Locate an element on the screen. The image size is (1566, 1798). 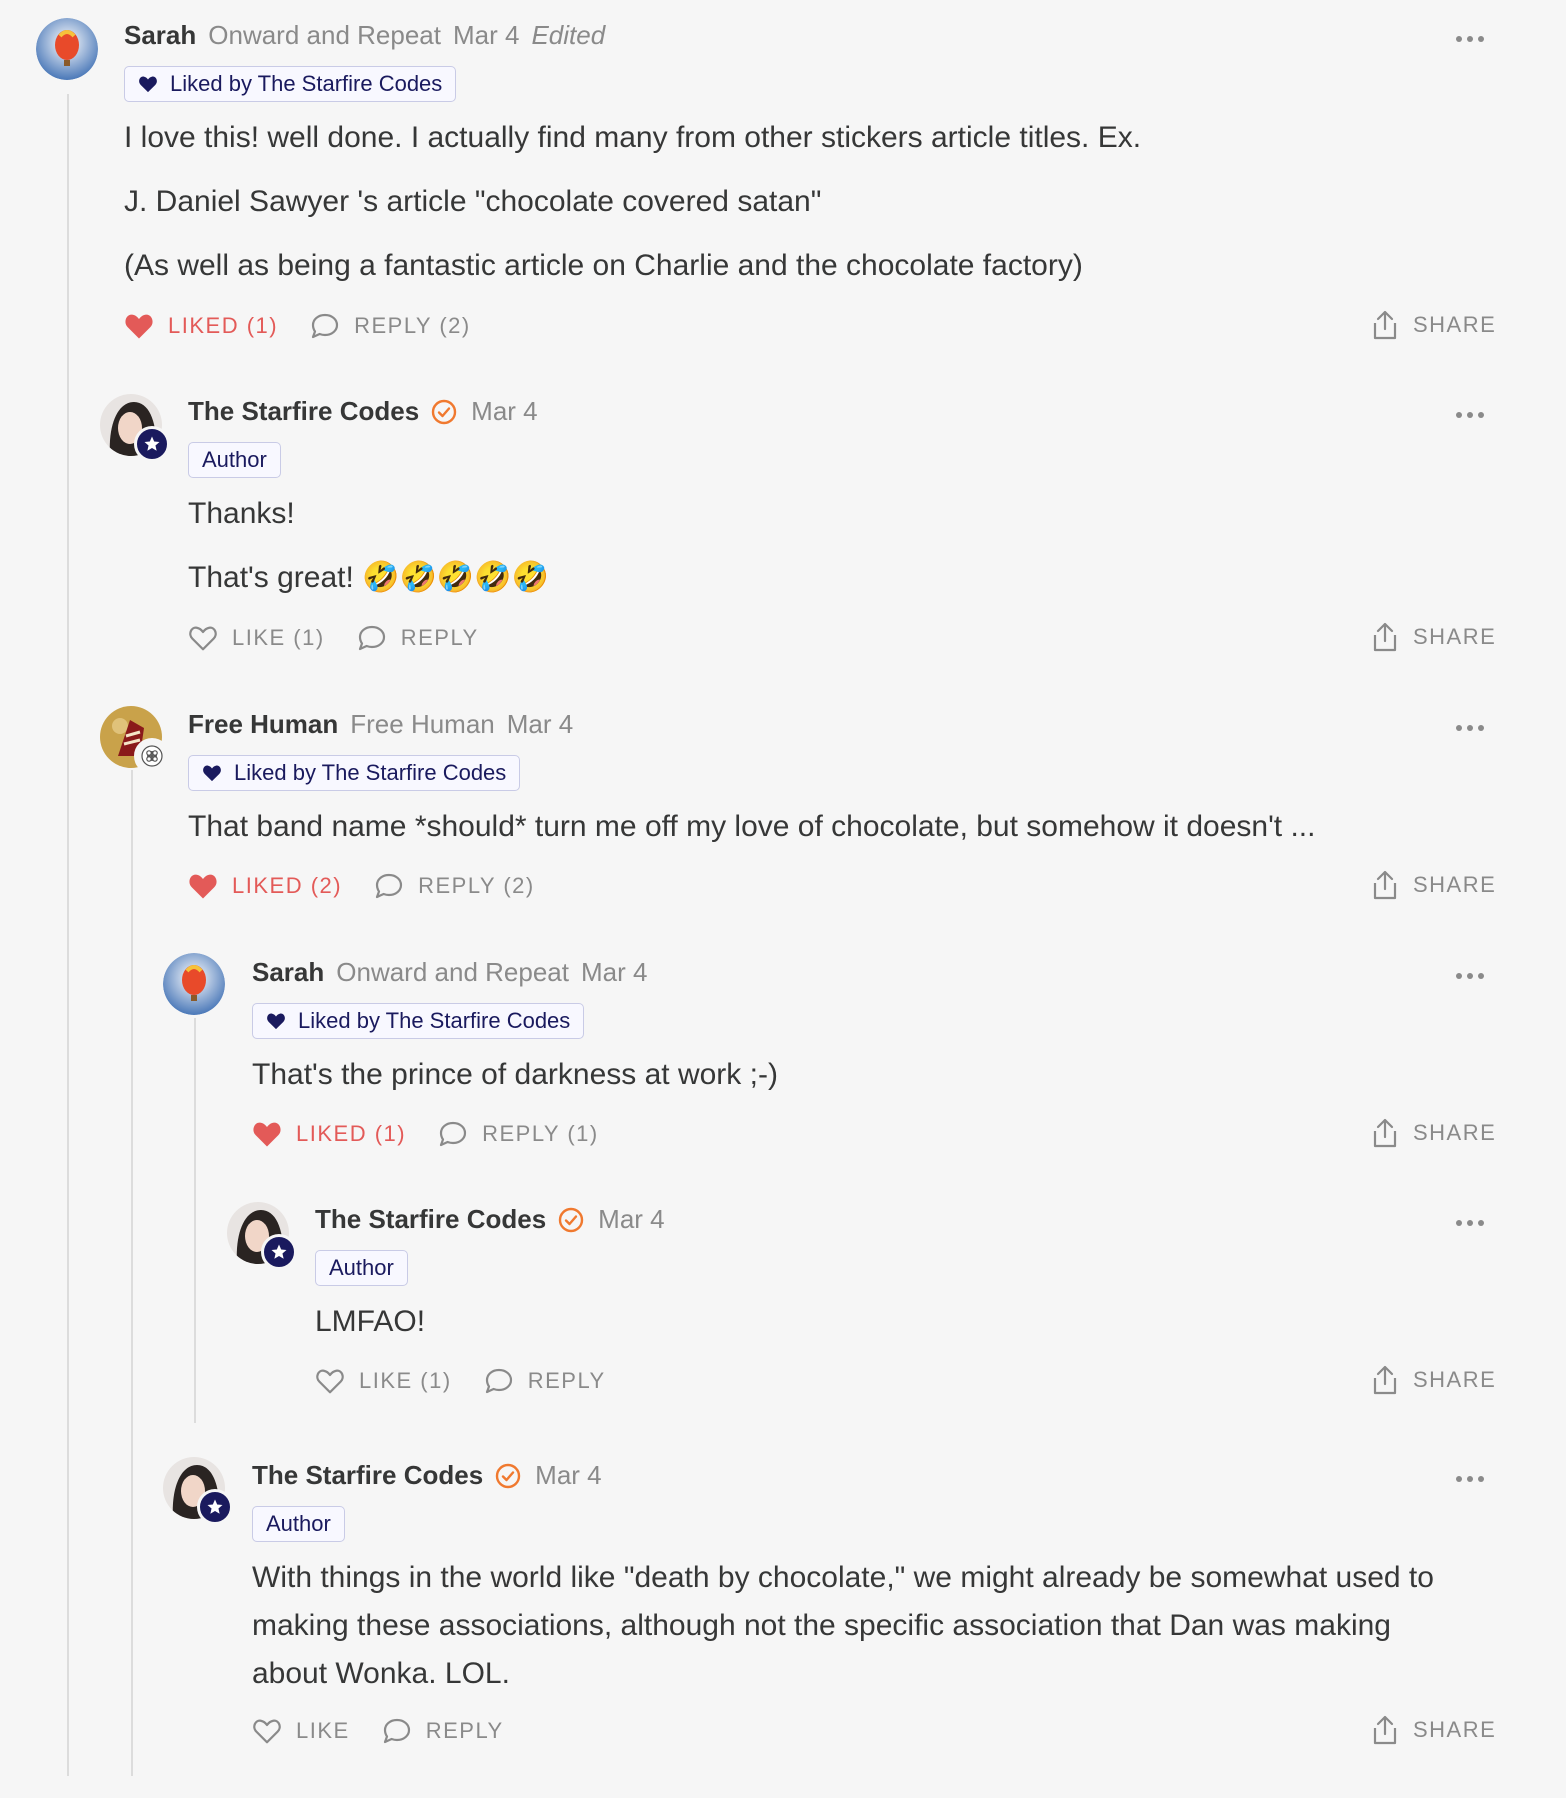
comment-text: about Wonka. LOL. is located at coordinates (381, 1673).